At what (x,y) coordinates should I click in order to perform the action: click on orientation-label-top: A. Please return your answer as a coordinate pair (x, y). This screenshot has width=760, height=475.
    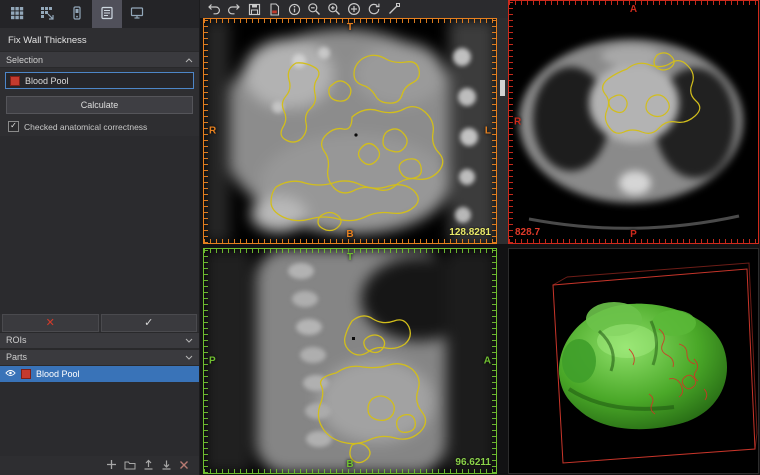
    Looking at the image, I should click on (633, 9).